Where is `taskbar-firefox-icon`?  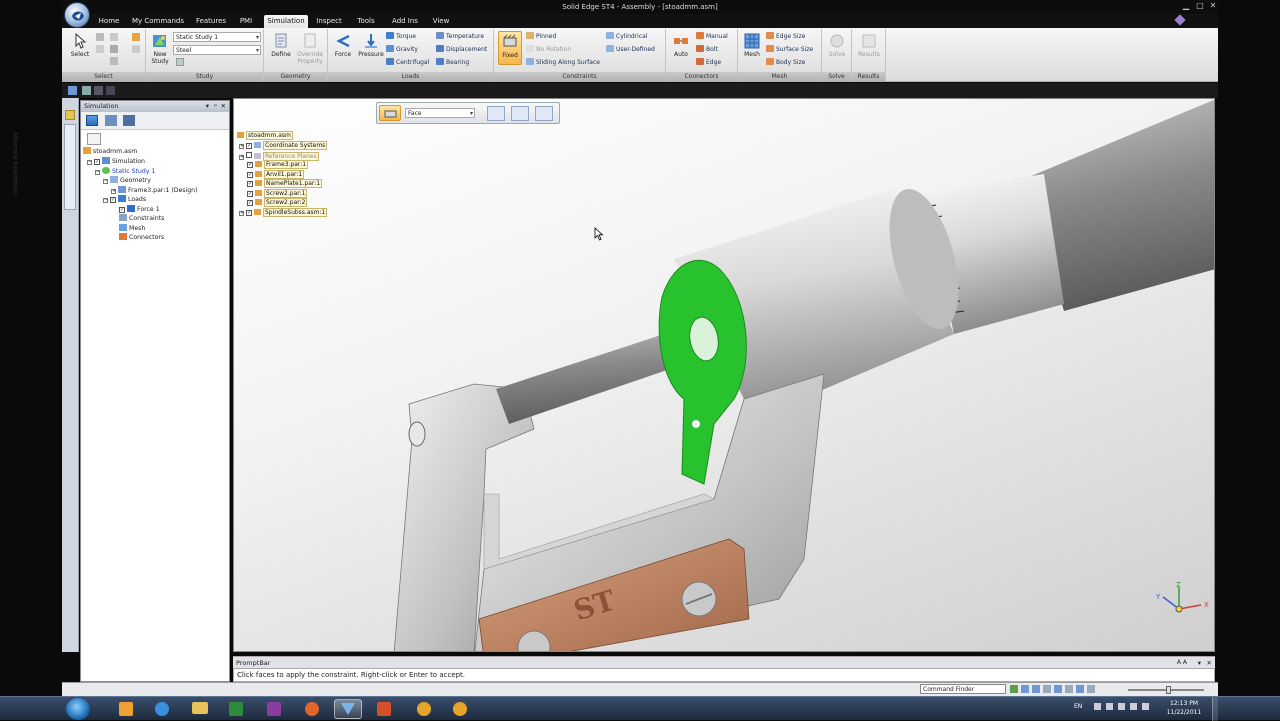 taskbar-firefox-icon is located at coordinates (312, 709).